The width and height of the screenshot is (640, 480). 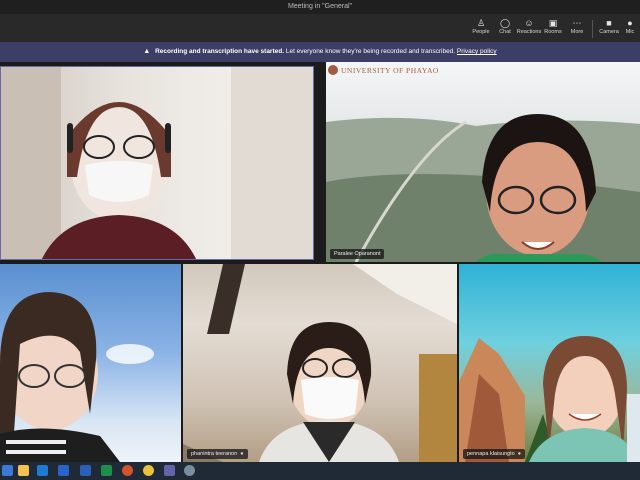 I want to click on rooms-label: Rooms, so click(x=553, y=32).